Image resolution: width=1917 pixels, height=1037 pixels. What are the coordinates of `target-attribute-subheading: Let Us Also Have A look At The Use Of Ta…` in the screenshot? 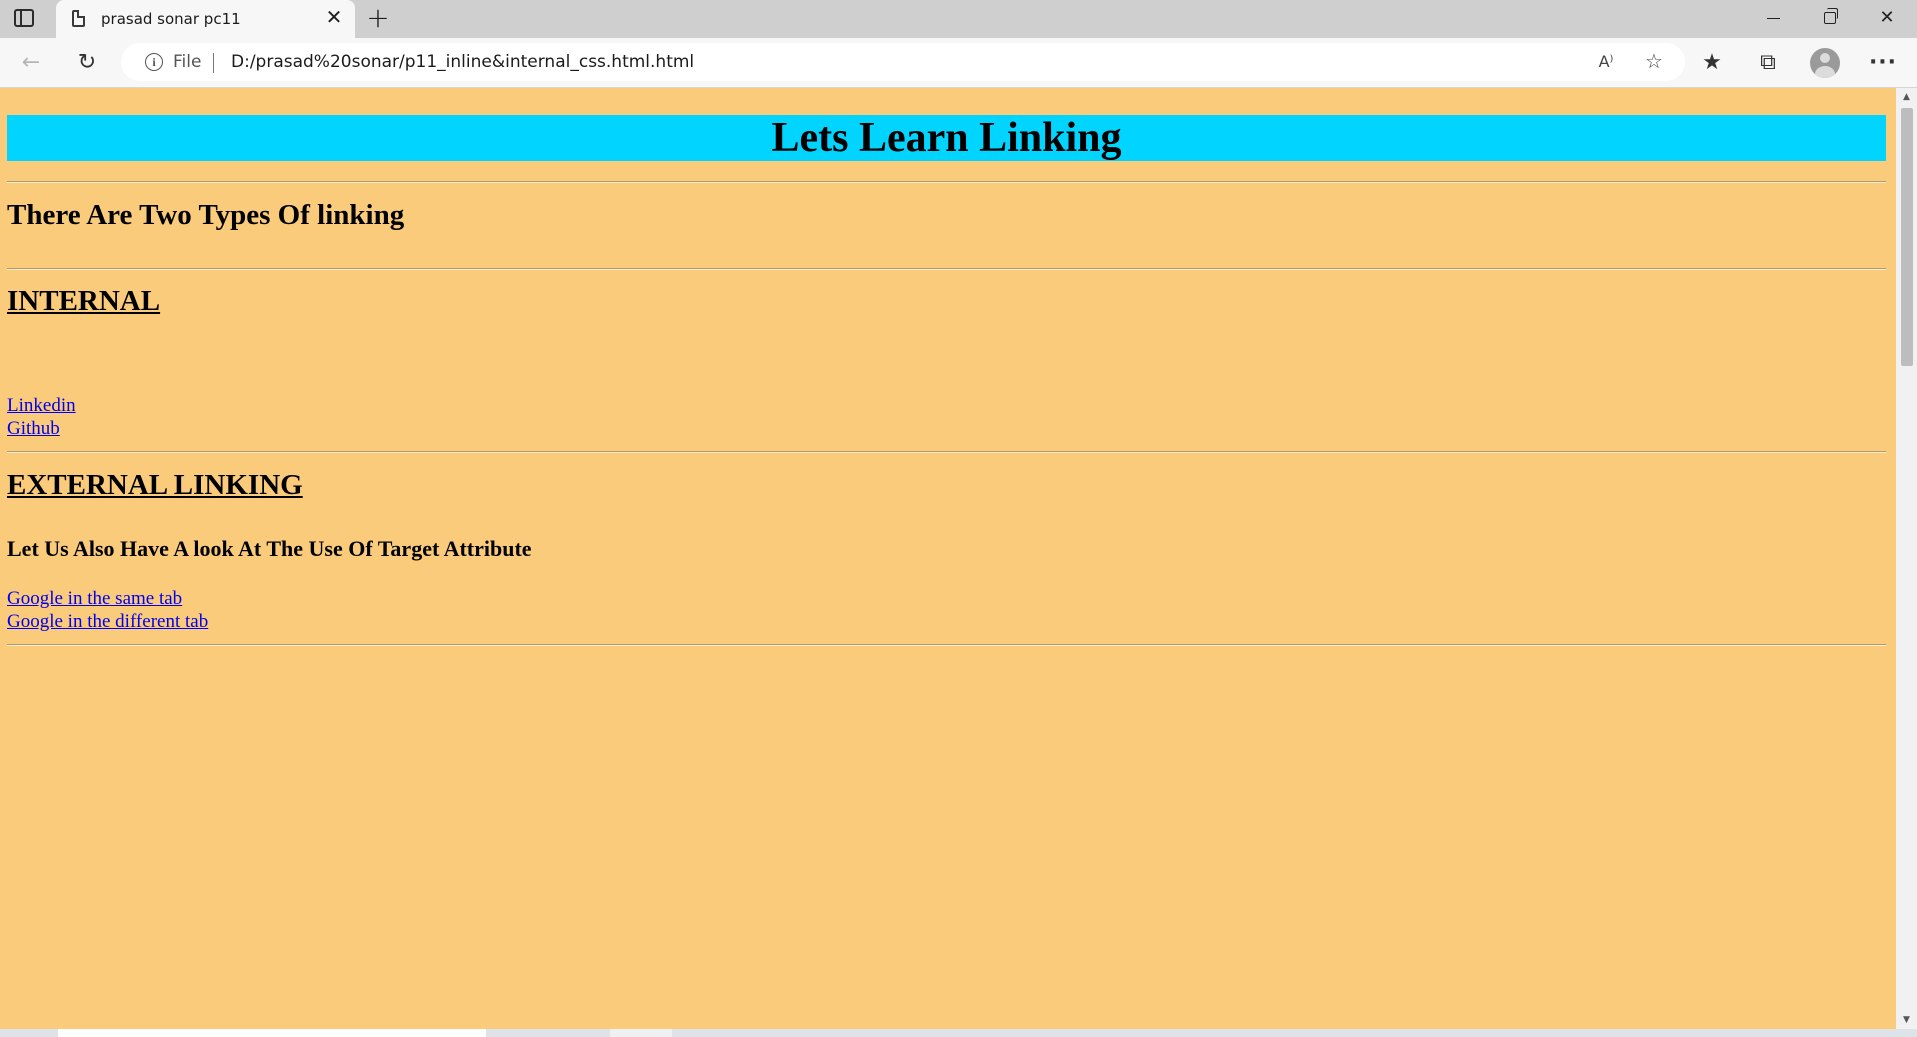 It's located at (269, 548).